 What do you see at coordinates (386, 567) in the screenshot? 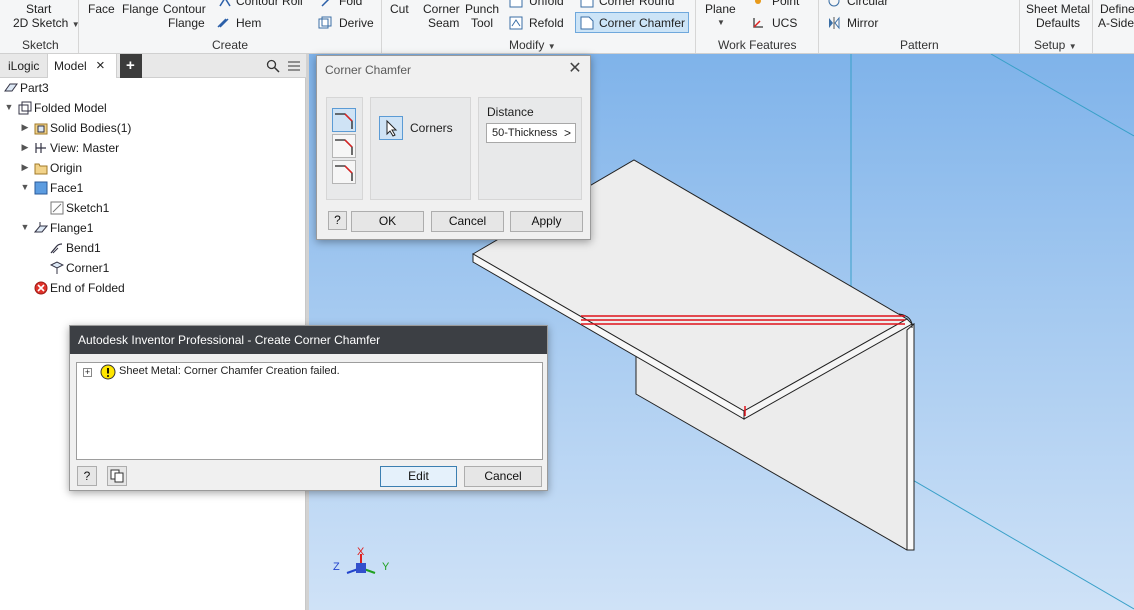
I see `triad-y-label: Y` at bounding box center [386, 567].